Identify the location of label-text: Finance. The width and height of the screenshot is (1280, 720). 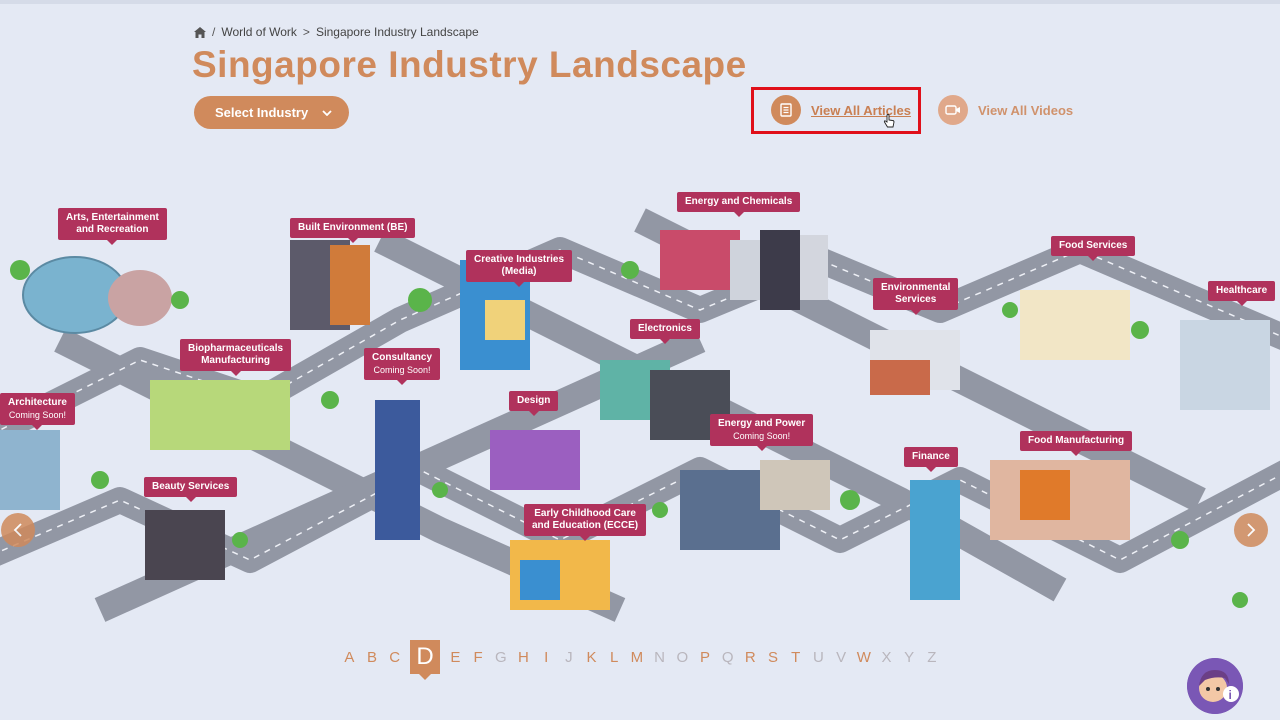
(931, 456).